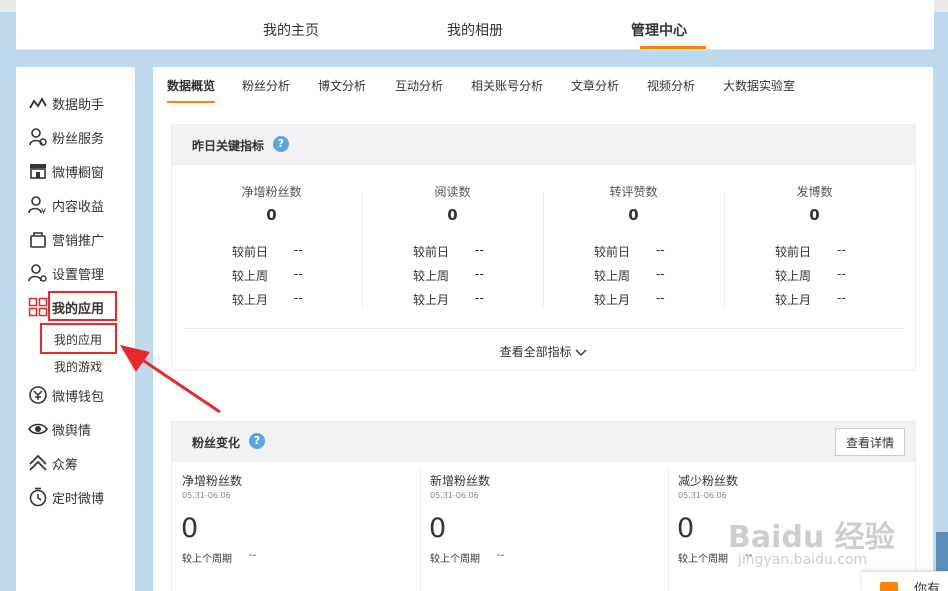  What do you see at coordinates (419, 85) in the screenshot?
I see `tab-interaction-analysis: 互动分析` at bounding box center [419, 85].